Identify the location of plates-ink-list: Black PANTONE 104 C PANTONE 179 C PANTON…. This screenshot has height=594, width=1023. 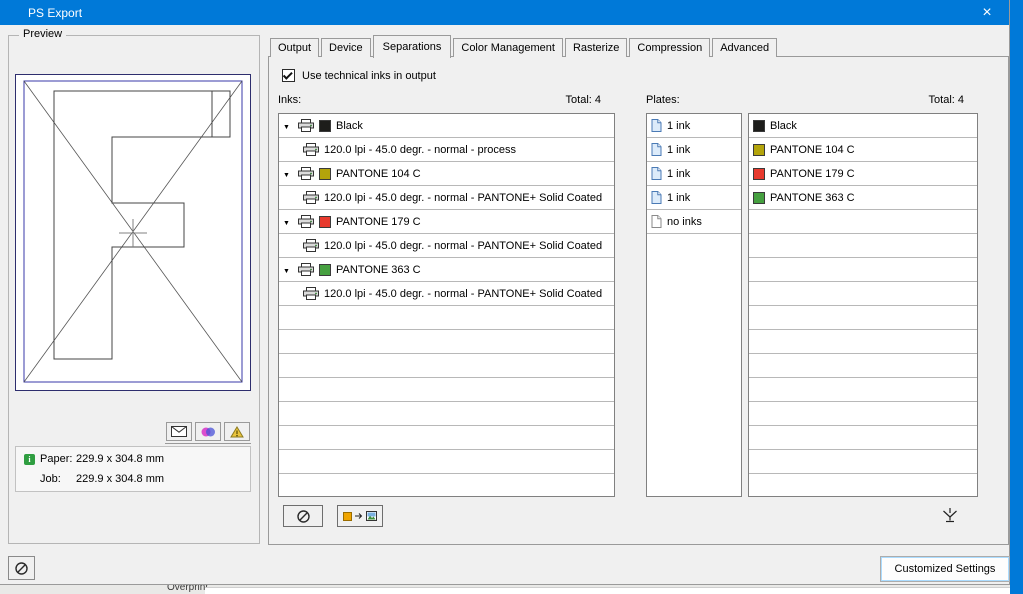
(863, 305).